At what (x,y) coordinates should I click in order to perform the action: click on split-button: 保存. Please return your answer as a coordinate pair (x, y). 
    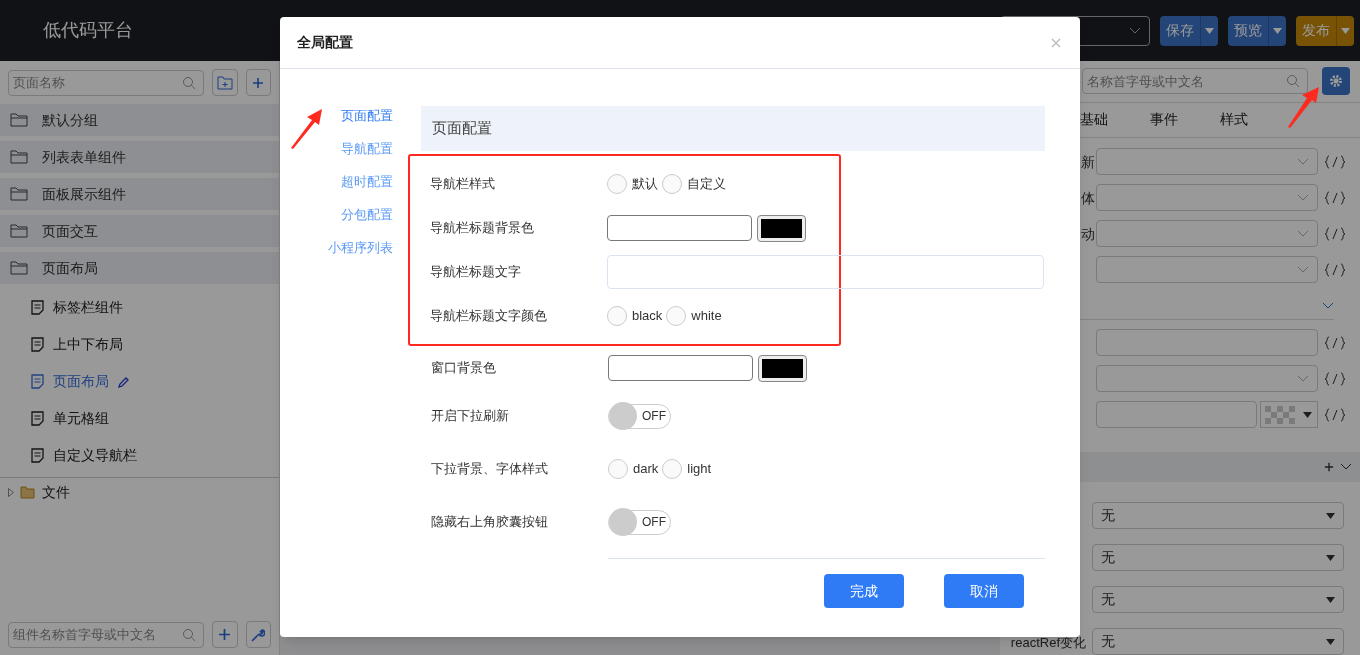
    Looking at the image, I should click on (1180, 30).